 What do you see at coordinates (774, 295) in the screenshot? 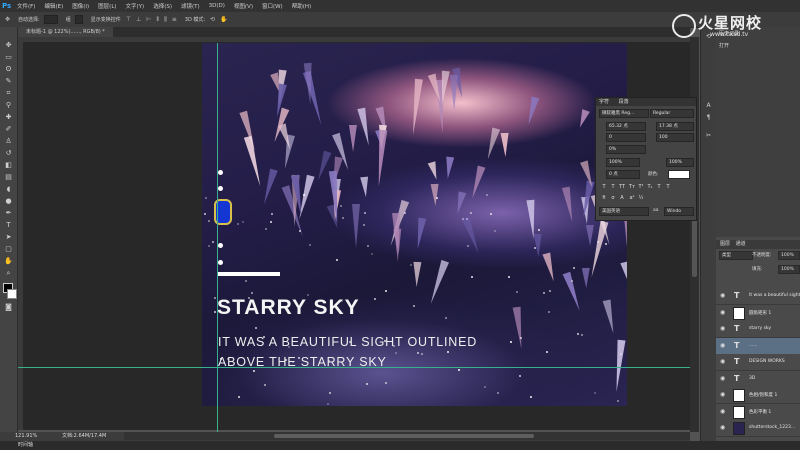
I see `layer-name: It was a beautiful sight` at bounding box center [774, 295].